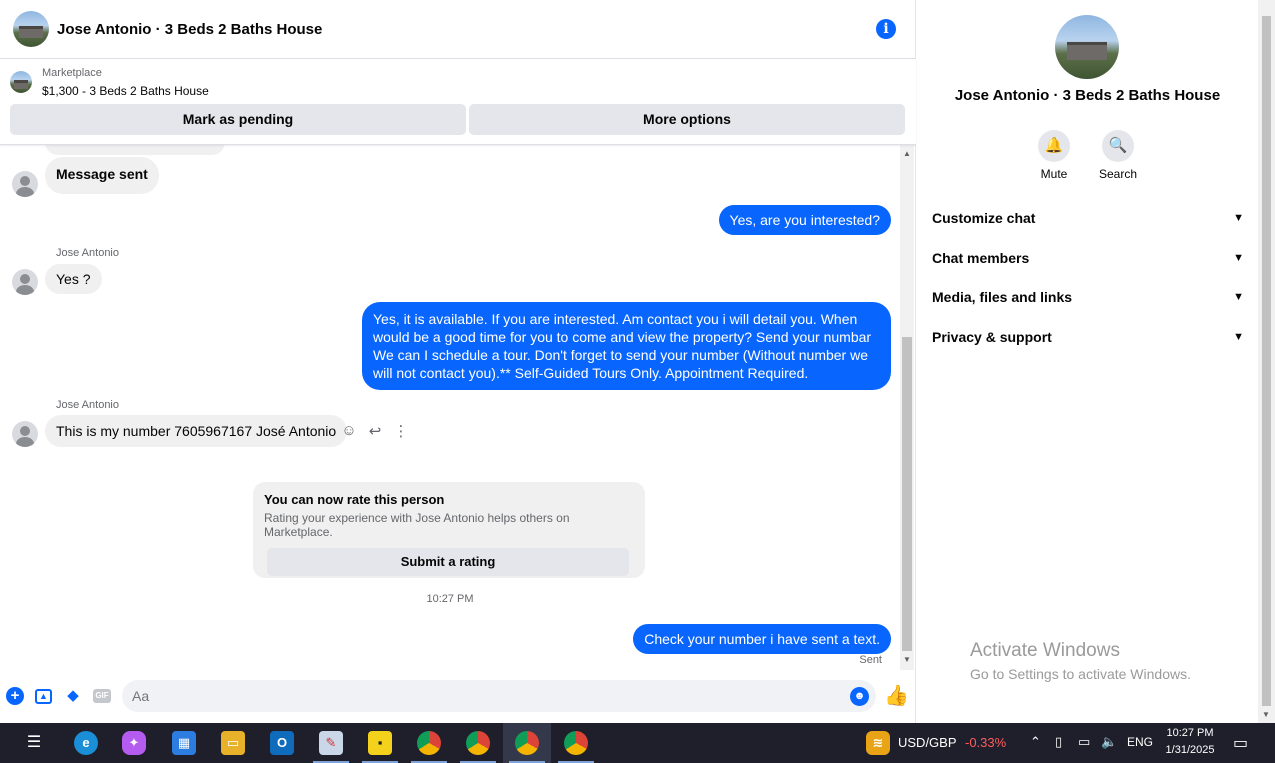 The image size is (1275, 763). Describe the element at coordinates (1054, 146) in the screenshot. I see `bell-icon: 🔔` at that location.